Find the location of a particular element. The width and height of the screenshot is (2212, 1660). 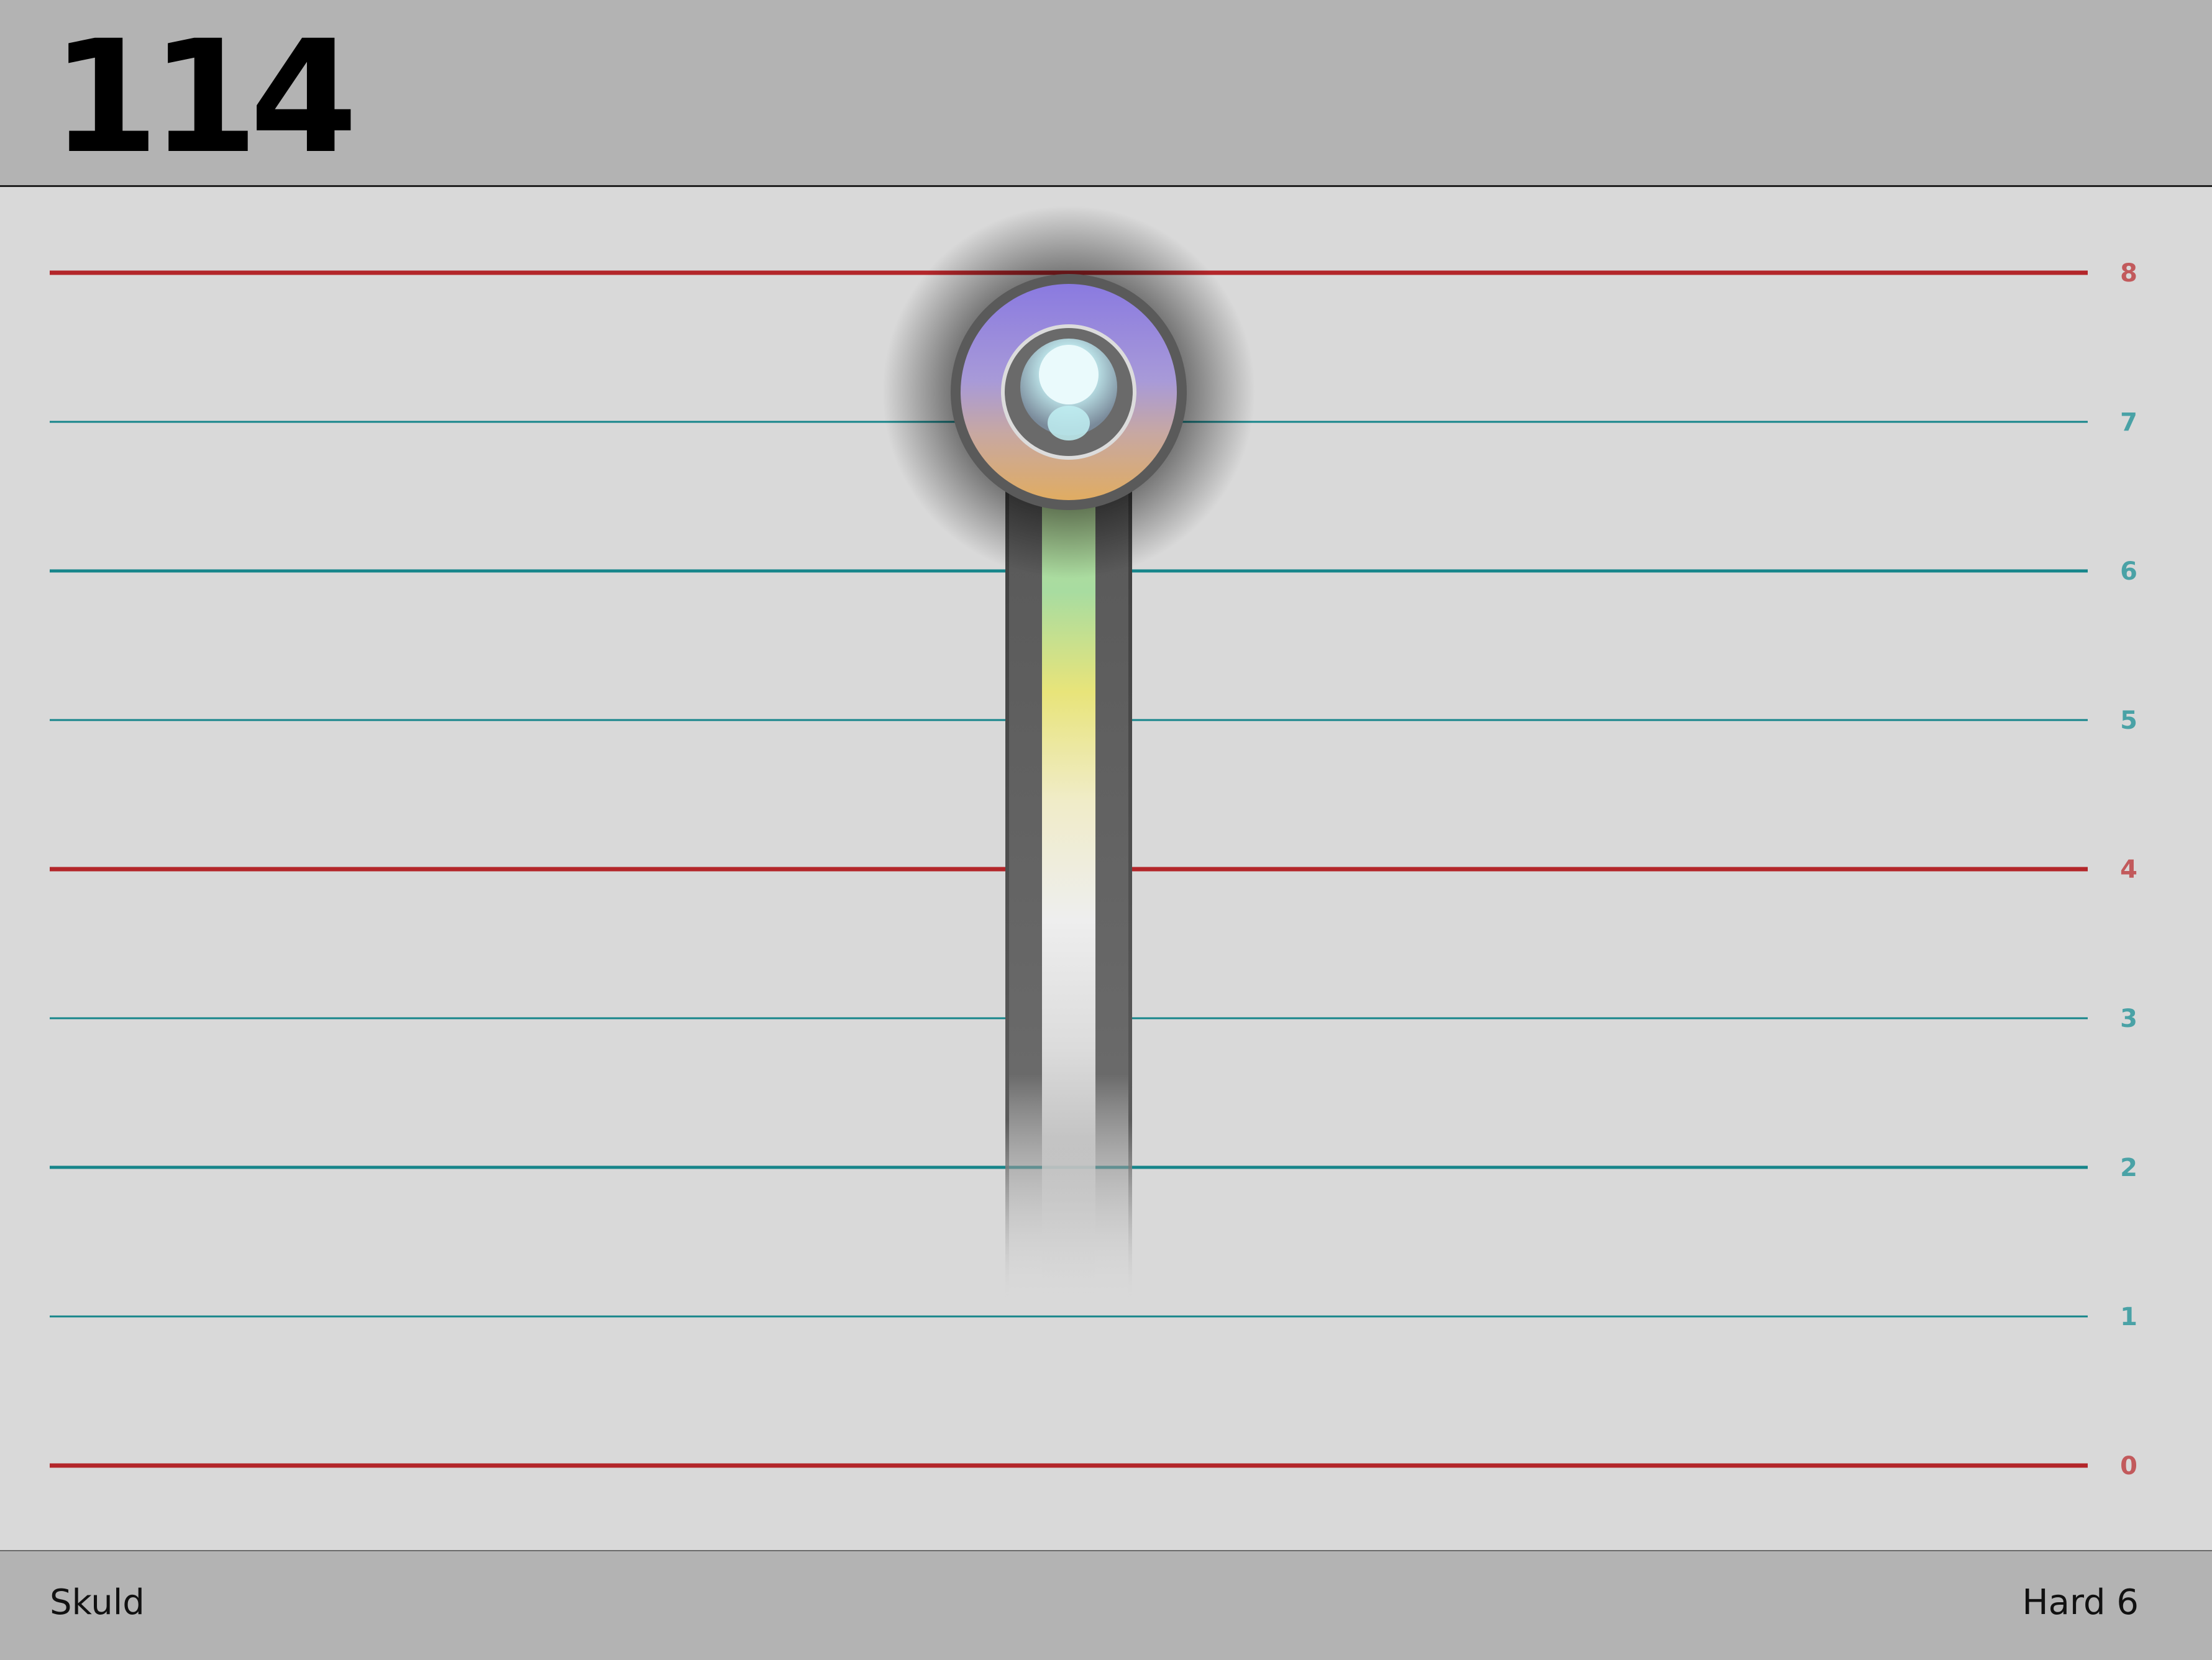

hold-note-head-reflection is located at coordinates (1069, 423).